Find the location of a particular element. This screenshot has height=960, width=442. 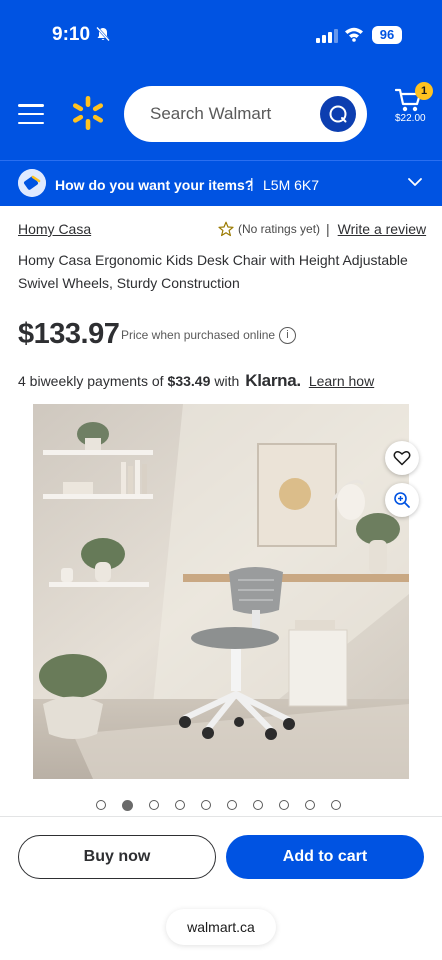

add-to-cart-button: Add to cart is located at coordinates (325, 857).